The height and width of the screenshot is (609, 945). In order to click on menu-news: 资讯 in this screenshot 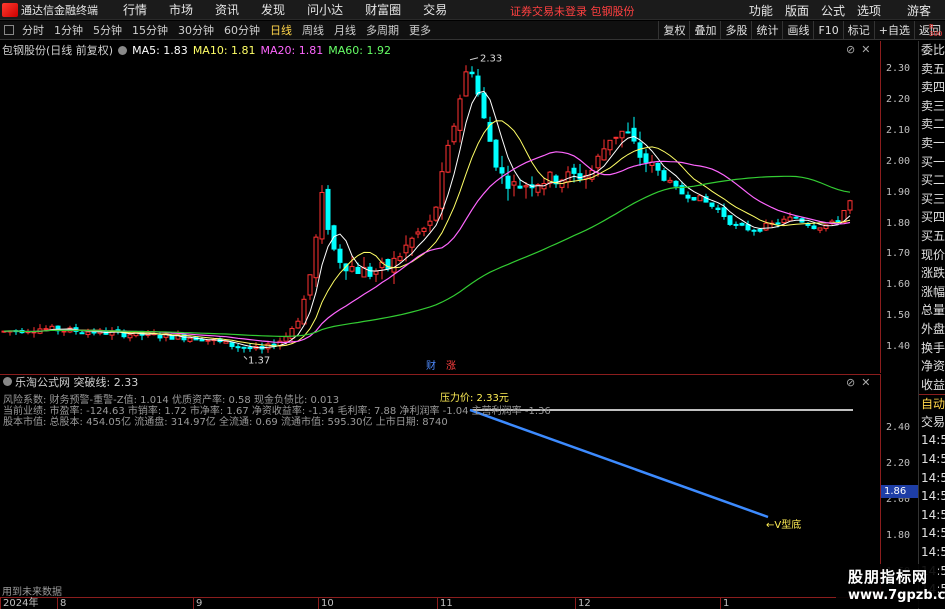, I will do `click(227, 9)`.